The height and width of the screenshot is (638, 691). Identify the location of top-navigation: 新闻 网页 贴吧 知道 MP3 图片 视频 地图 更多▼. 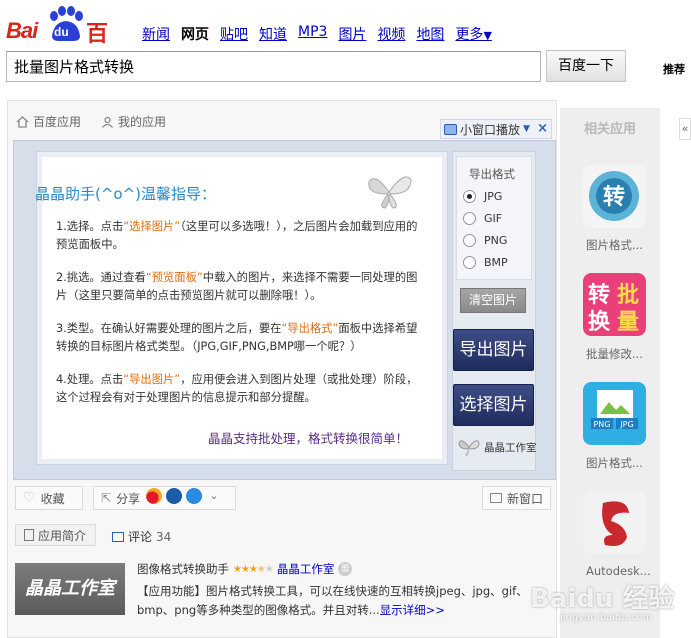
(322, 34).